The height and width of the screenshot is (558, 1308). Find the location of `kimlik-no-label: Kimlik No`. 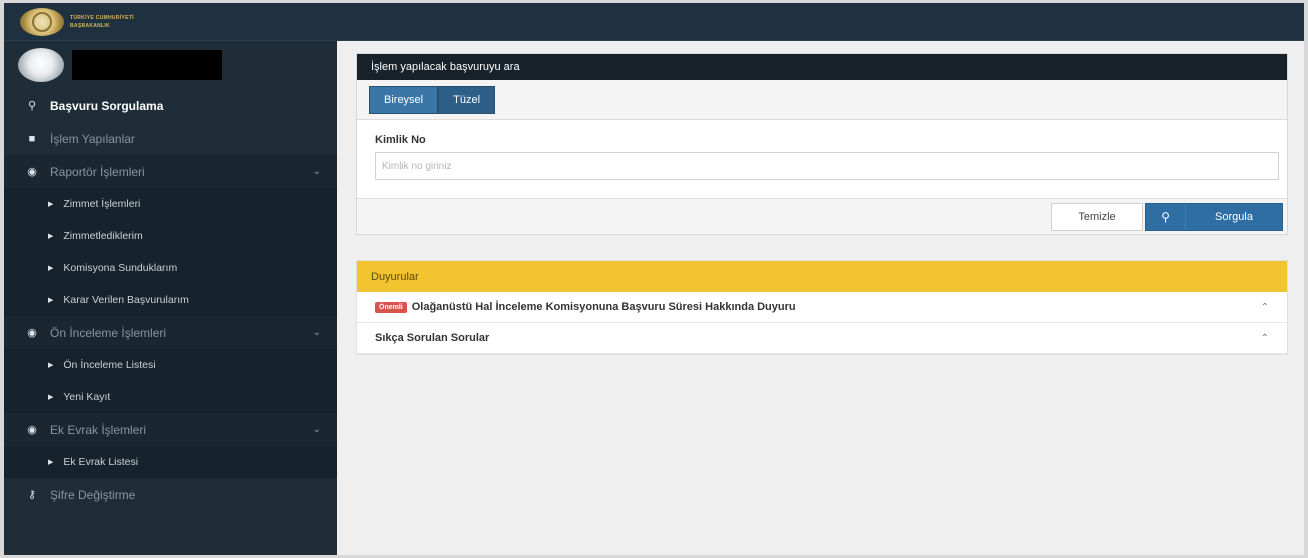

kimlik-no-label: Kimlik No is located at coordinates (400, 140).